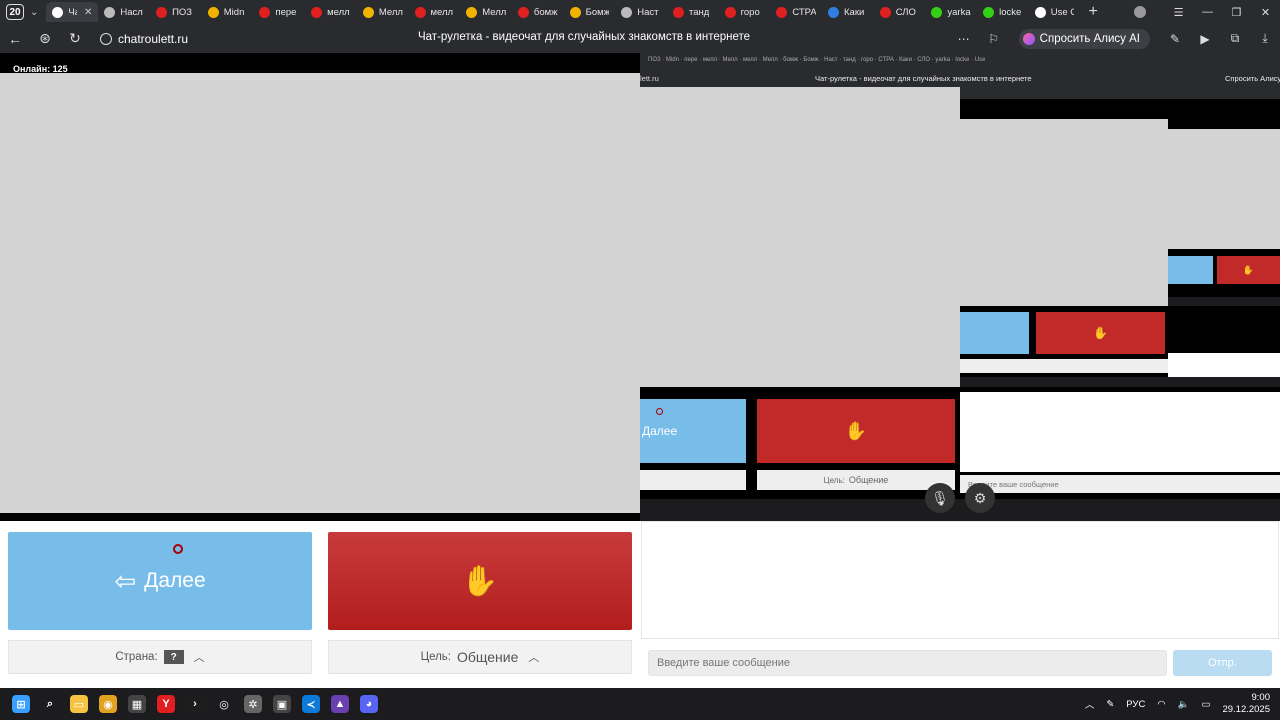 Image resolution: width=1280 pixels, height=720 pixels. I want to click on microphone-icon: 🎙, so click(940, 498).